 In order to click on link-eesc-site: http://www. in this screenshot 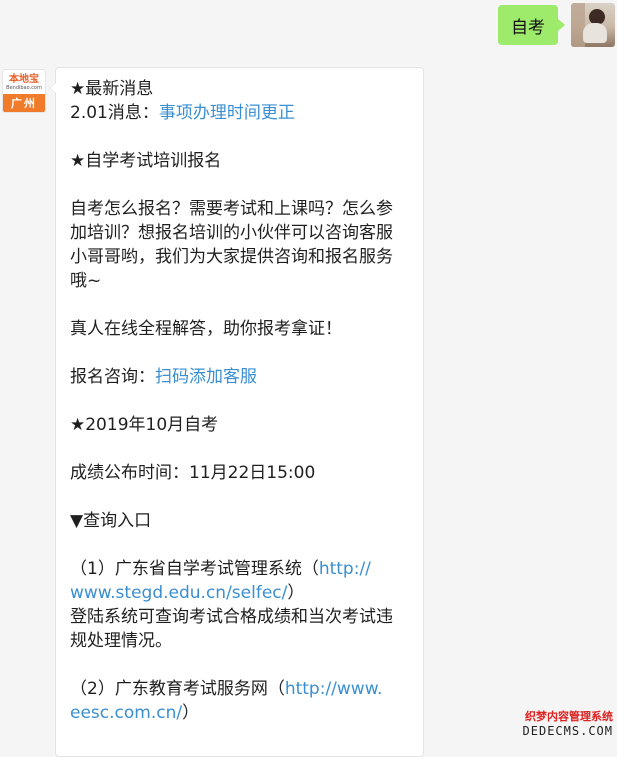, I will do `click(334, 689)`.